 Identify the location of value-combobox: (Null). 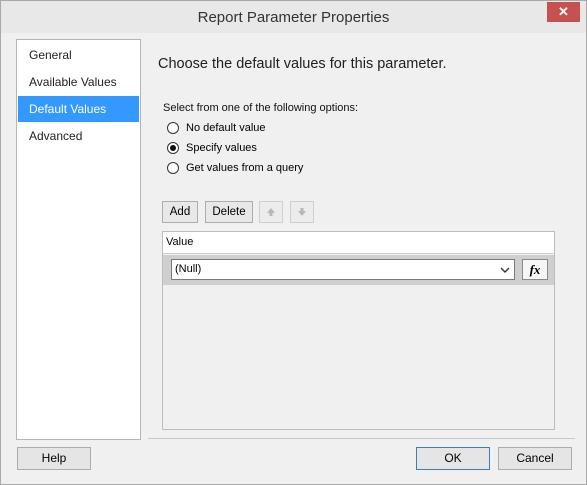
(343, 269).